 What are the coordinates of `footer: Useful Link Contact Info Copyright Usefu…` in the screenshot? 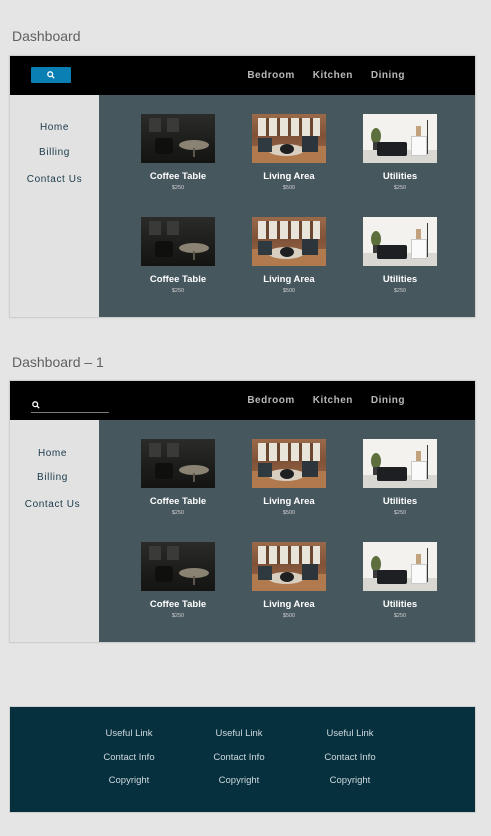 It's located at (242, 759).